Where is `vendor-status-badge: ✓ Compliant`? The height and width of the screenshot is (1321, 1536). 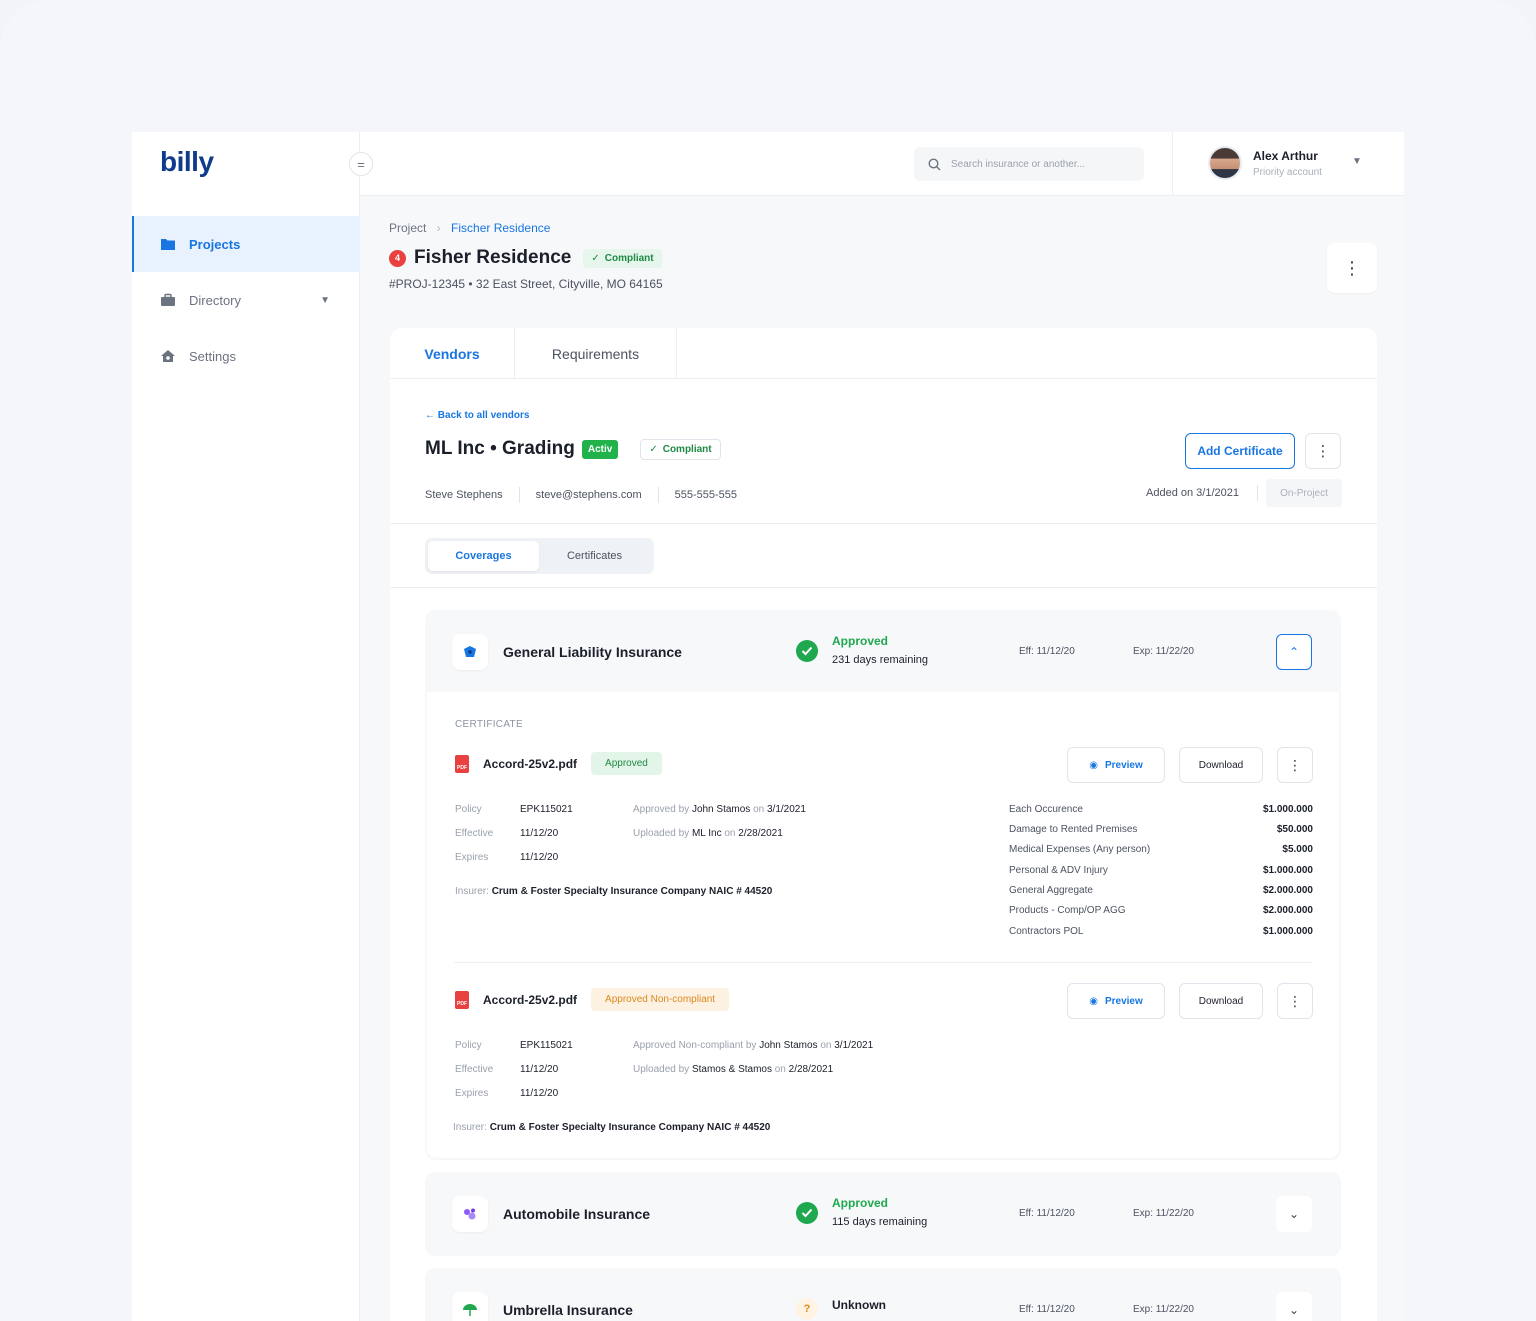
vendor-status-badge: ✓ Compliant is located at coordinates (680, 449).